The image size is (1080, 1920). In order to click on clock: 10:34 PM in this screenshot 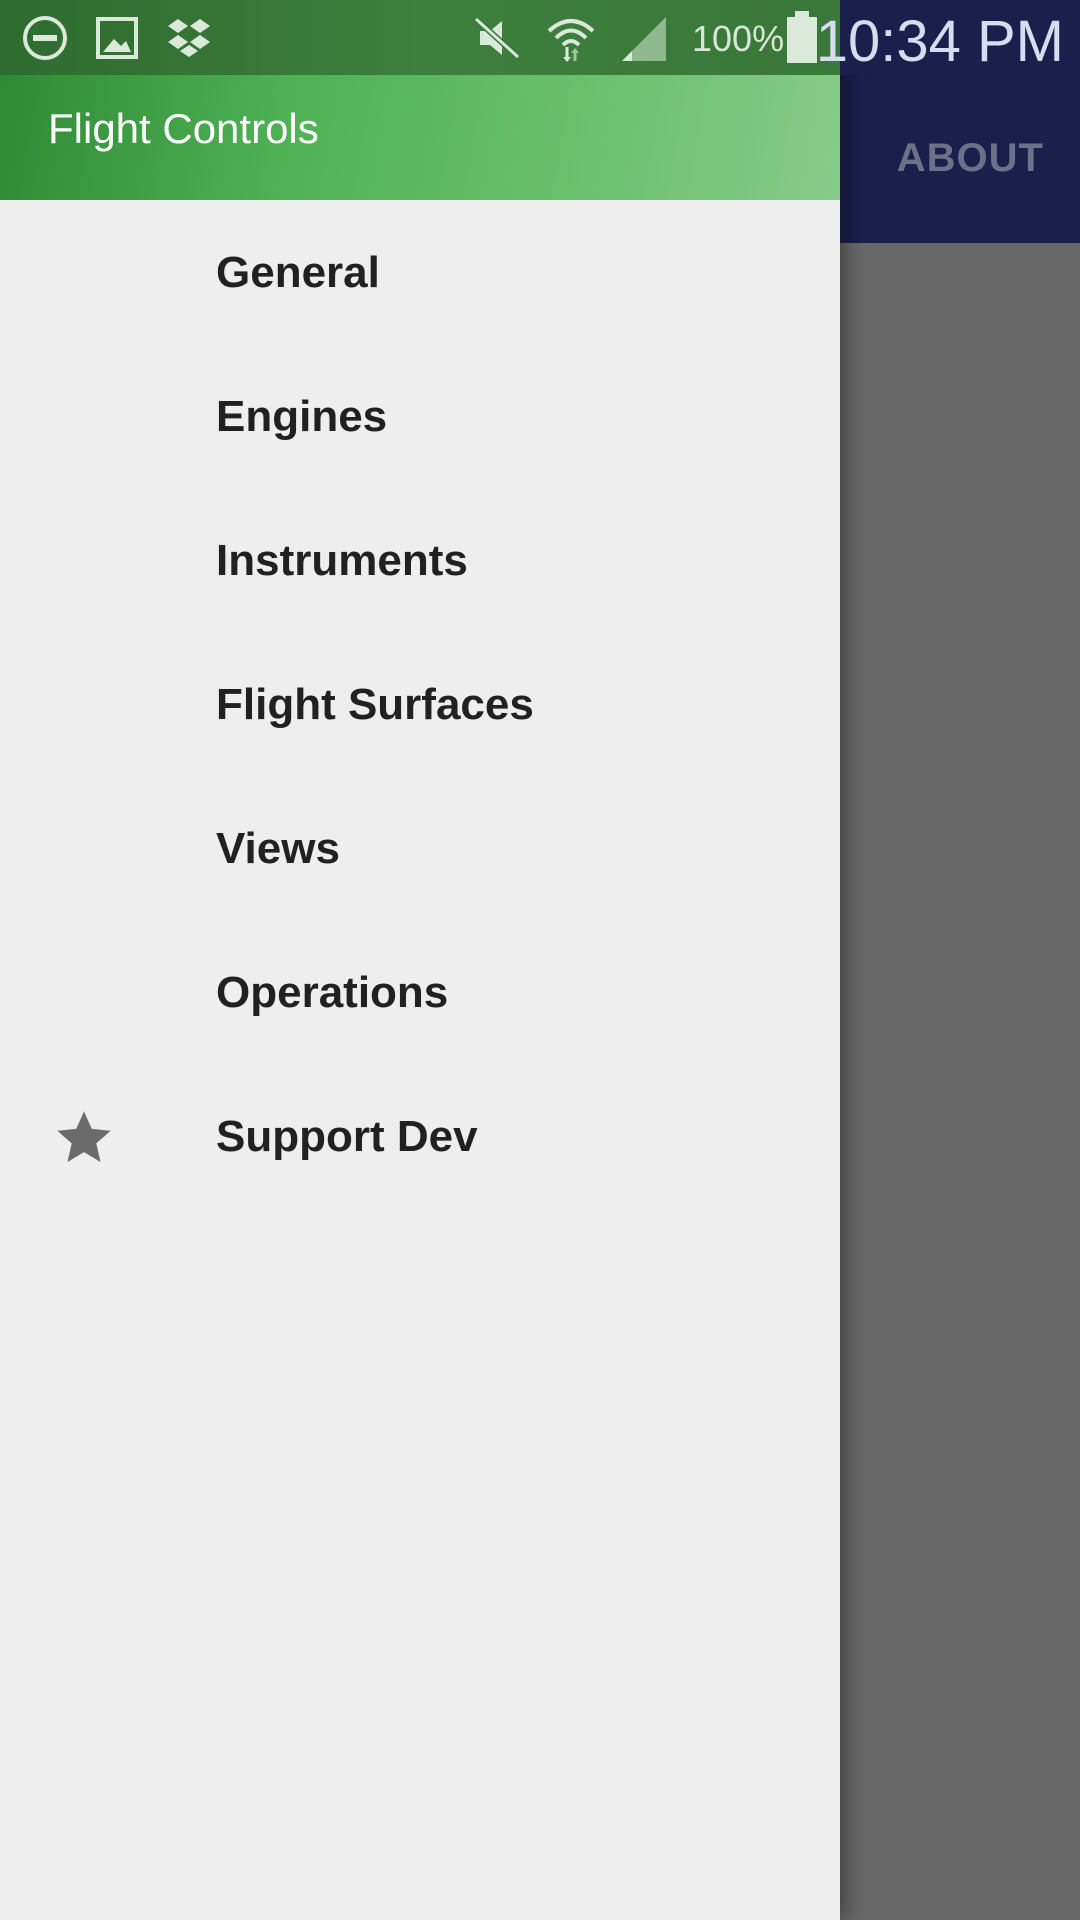, I will do `click(939, 41)`.